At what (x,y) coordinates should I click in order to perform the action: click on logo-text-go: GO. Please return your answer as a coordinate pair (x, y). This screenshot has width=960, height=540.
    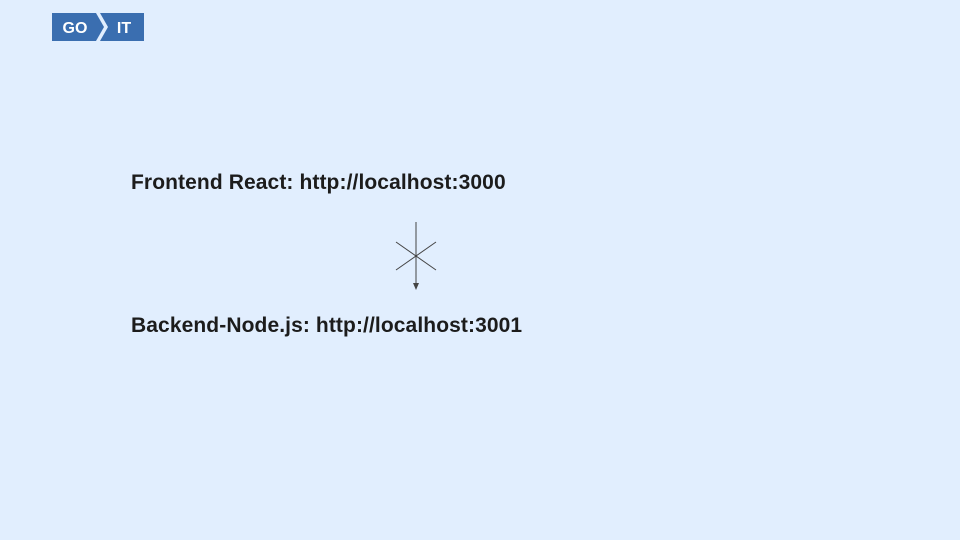
    Looking at the image, I should click on (75, 28).